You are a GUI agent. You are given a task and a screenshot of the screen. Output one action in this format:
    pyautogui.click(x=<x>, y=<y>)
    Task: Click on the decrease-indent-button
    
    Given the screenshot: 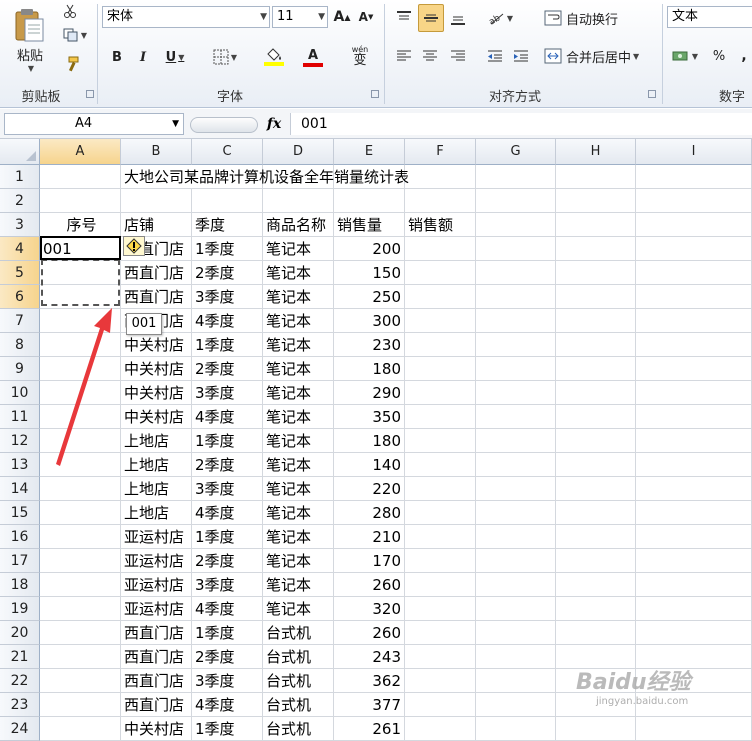 What is the action you would take?
    pyautogui.click(x=495, y=56)
    